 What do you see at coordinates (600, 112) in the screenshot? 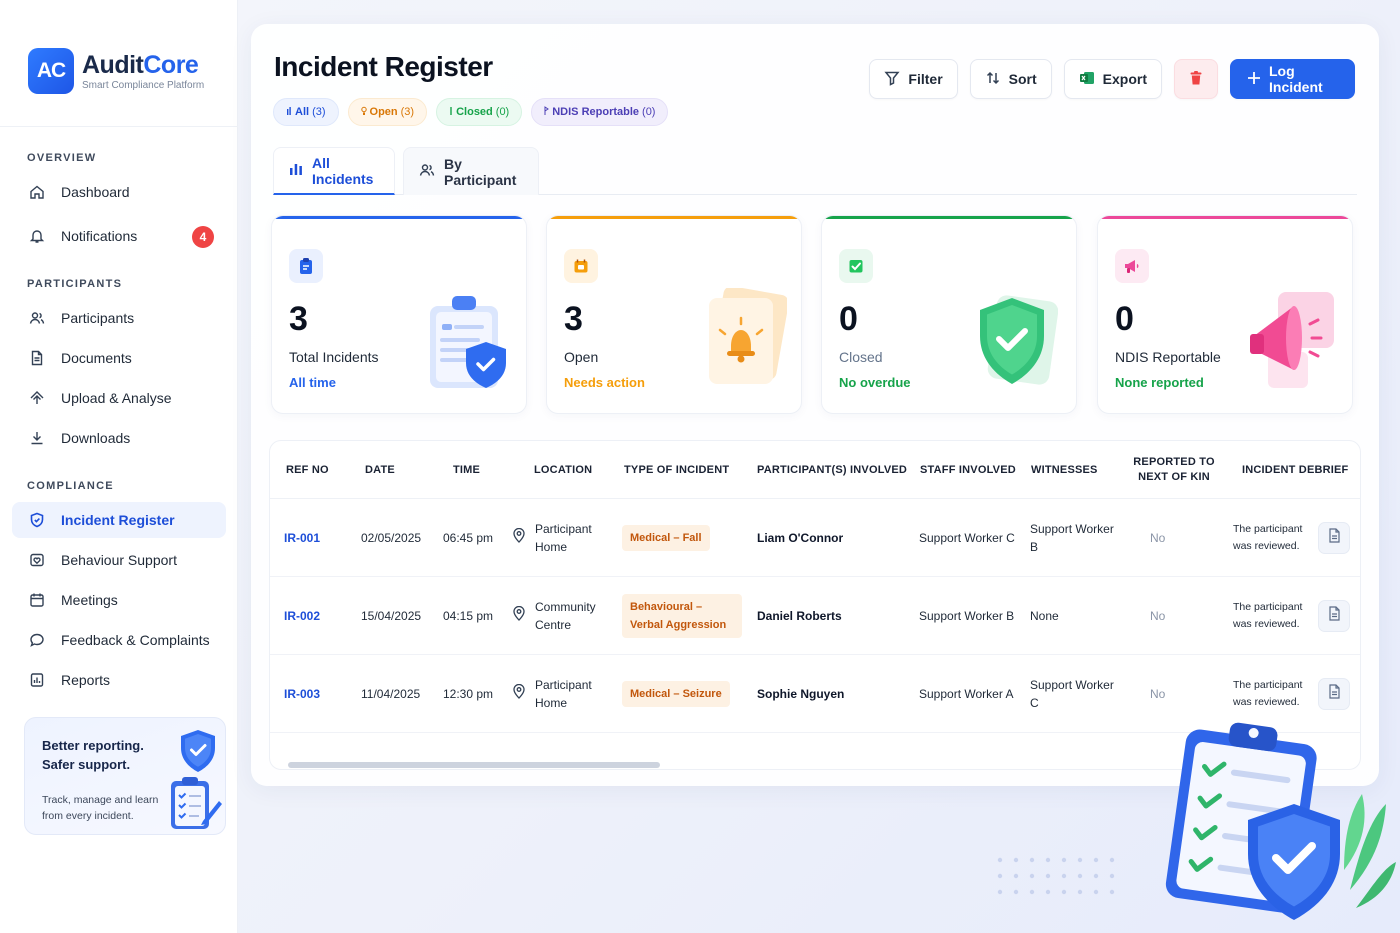
I see `chip-ndis-reportable: NDIS Reportable (0)` at bounding box center [600, 112].